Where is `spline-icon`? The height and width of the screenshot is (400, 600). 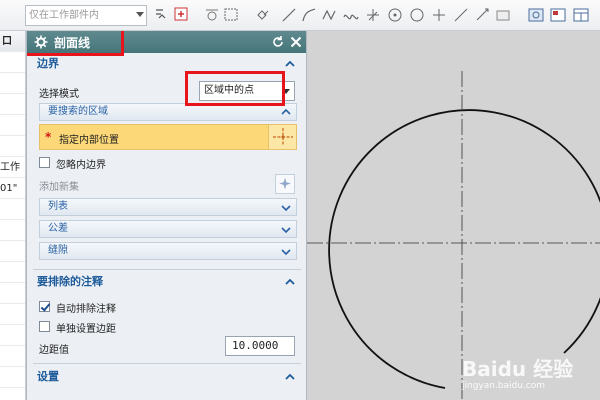
spline-icon is located at coordinates (351, 15).